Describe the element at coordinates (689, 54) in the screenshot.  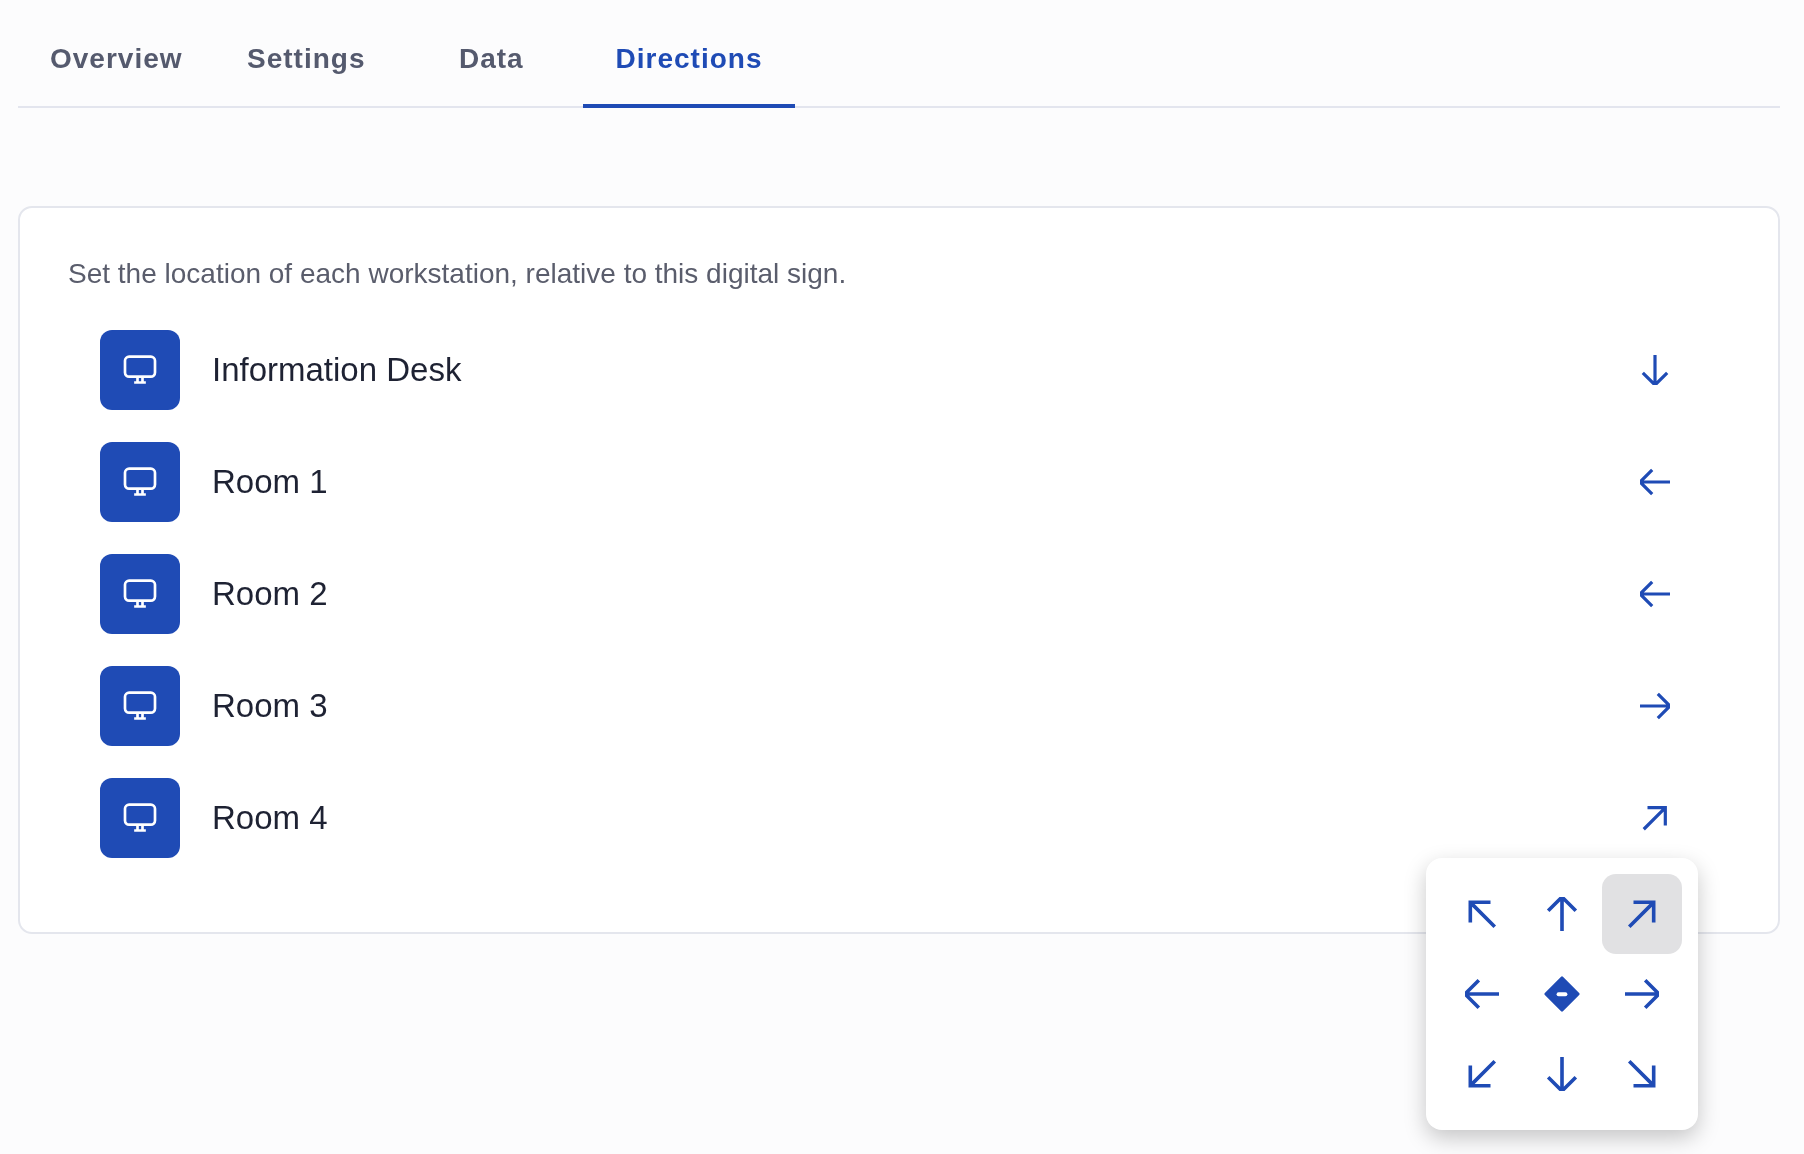
I see `tab: Directions` at that location.